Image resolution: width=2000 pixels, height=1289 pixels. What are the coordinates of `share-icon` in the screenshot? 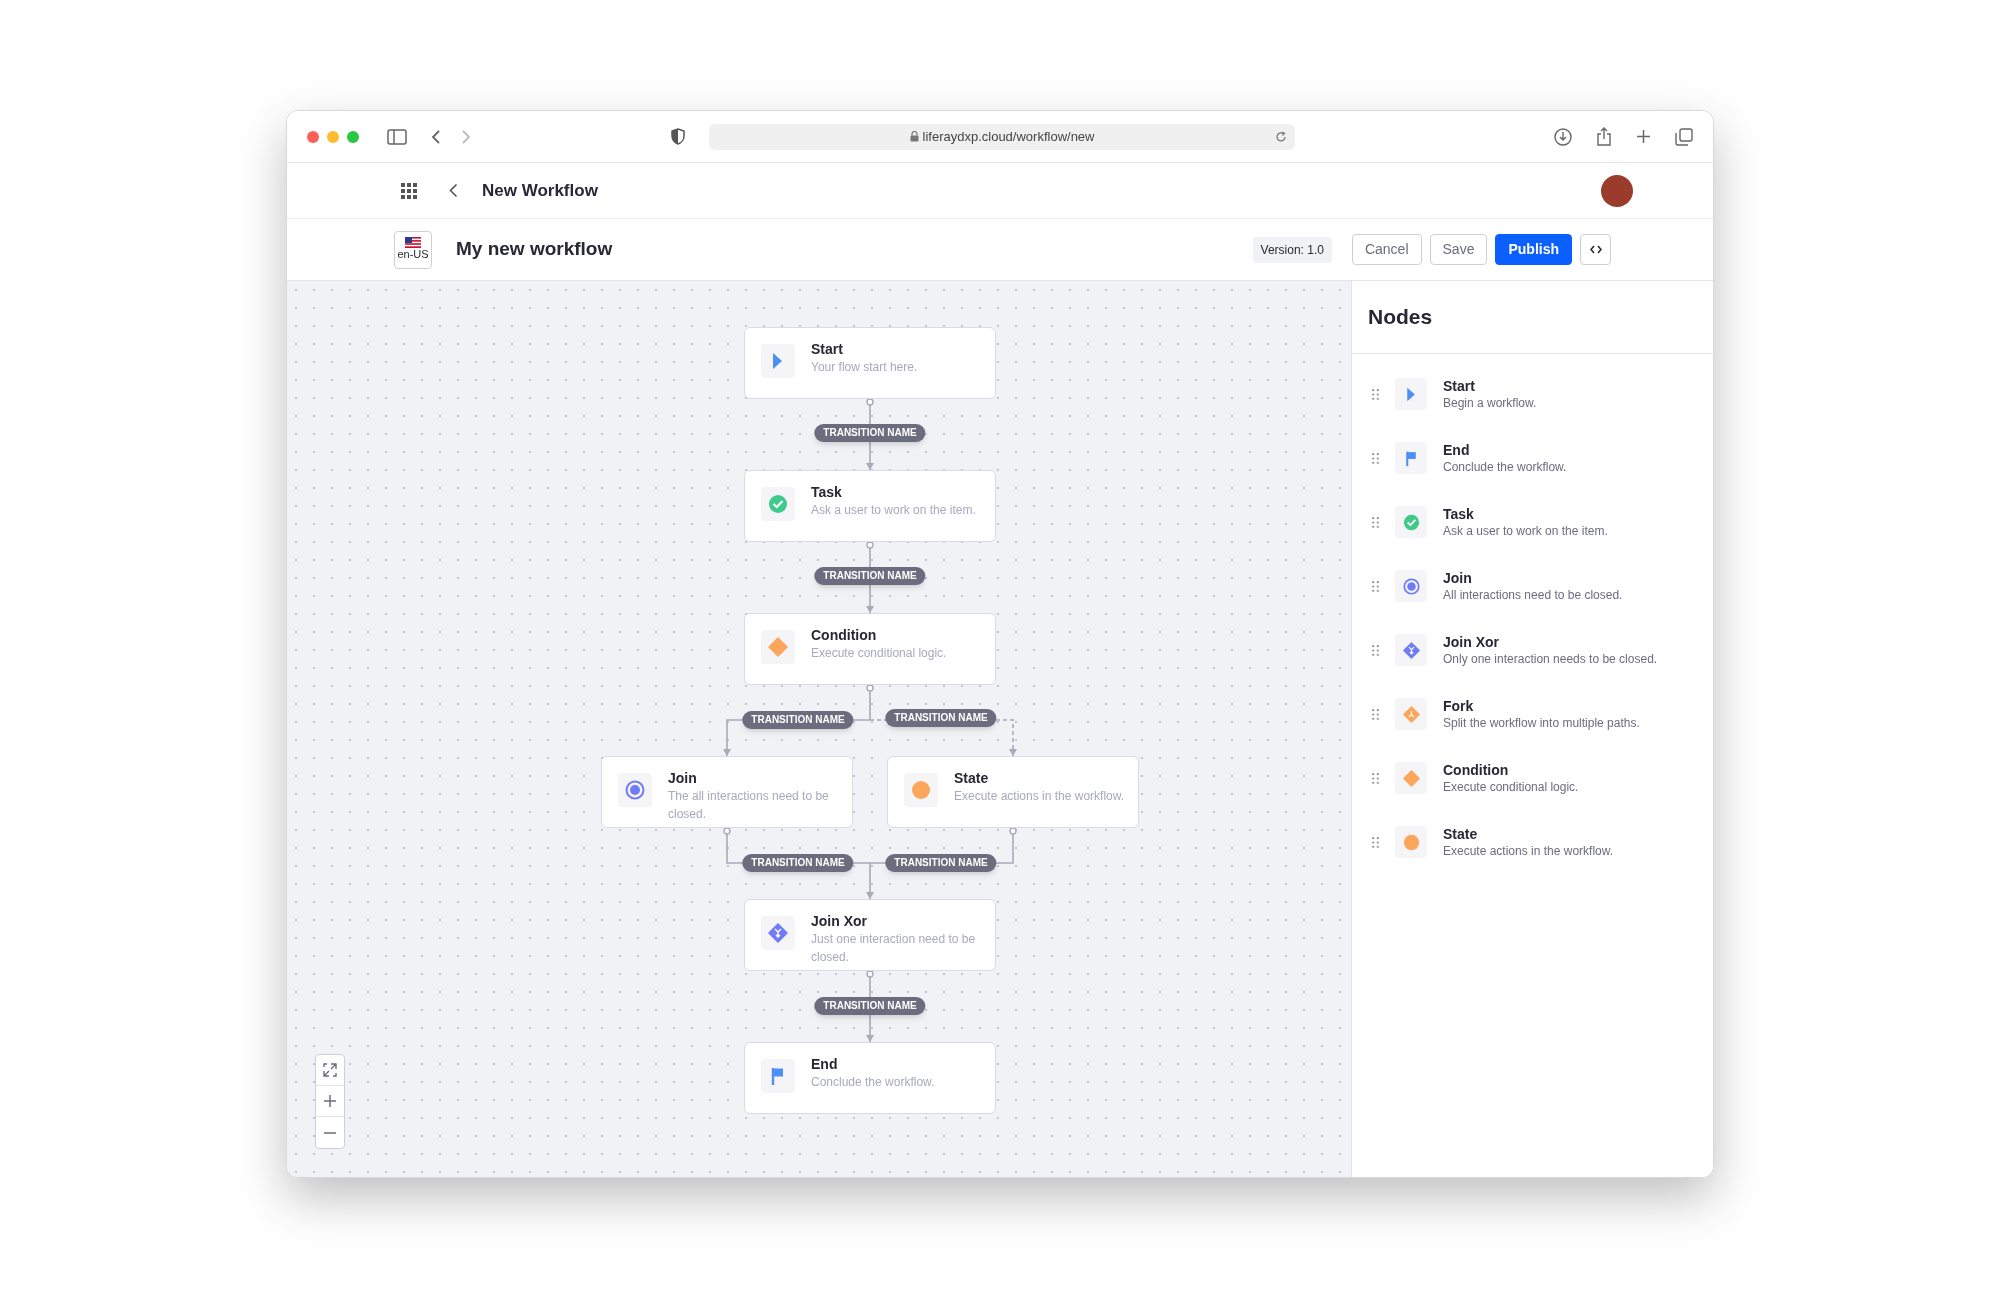 It's located at (1604, 136).